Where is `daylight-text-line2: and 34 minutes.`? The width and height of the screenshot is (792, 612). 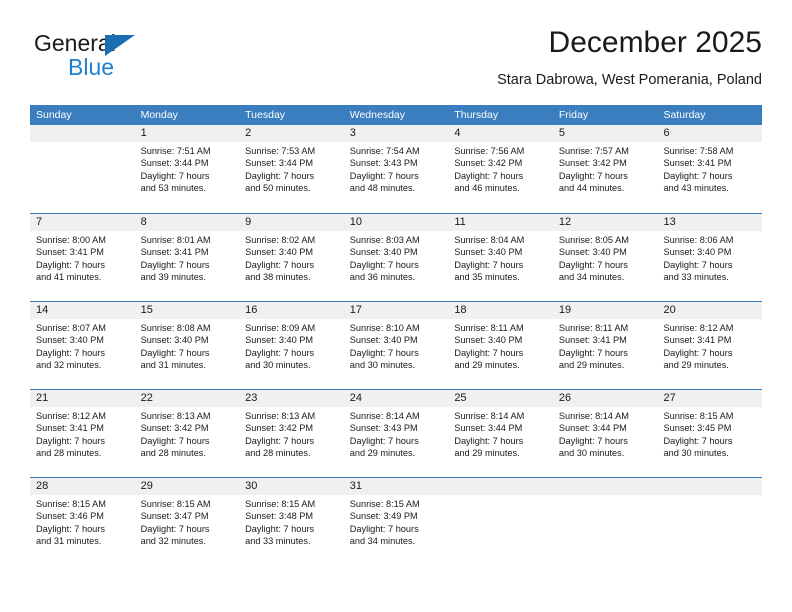
daylight-text-line2: and 34 minutes. is located at coordinates (382, 541).